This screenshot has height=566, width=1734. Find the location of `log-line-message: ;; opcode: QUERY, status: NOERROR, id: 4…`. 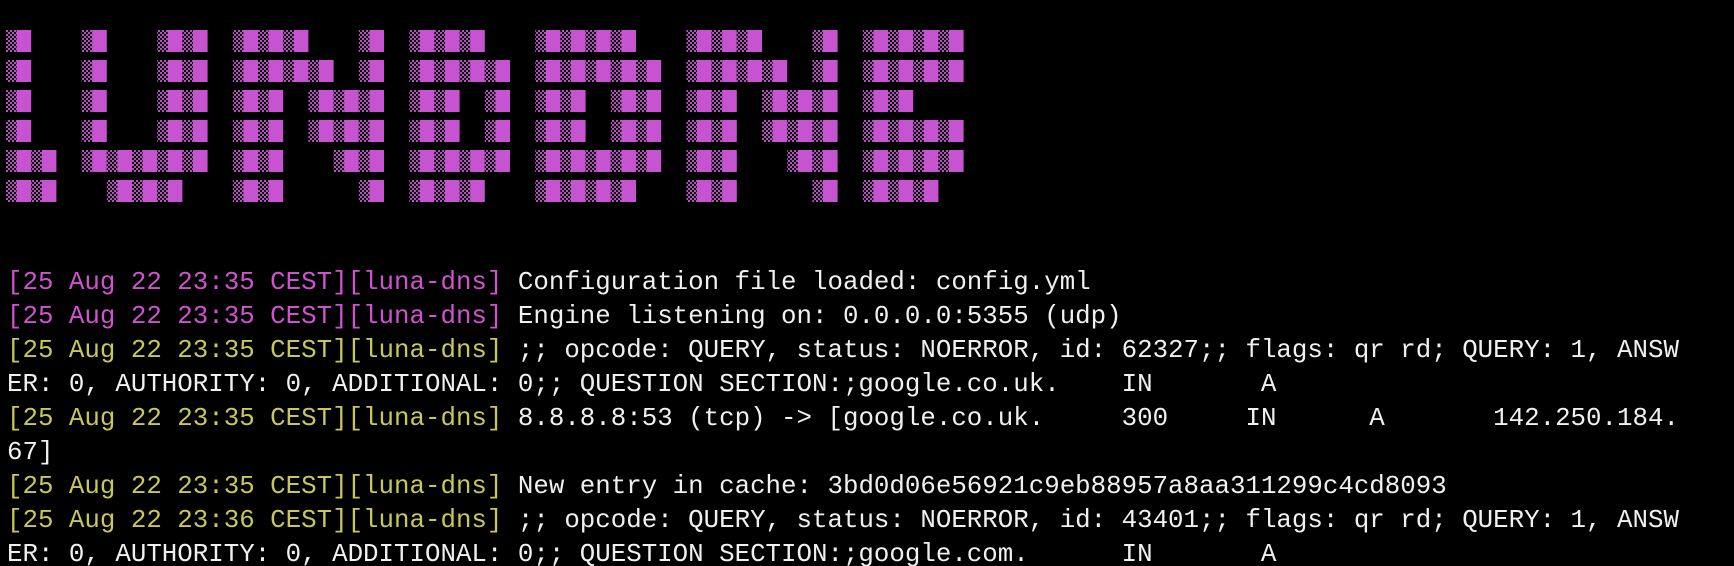

log-line-message: ;; opcode: QUERY, status: NOERROR, id: 4… is located at coordinates (1090, 520).